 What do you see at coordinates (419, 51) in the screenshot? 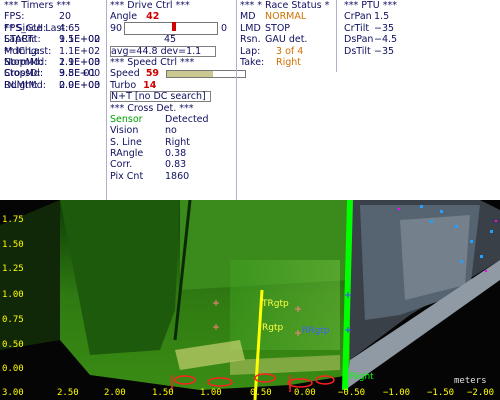
I see `ptu-row: DsTilt −35` at bounding box center [419, 51].